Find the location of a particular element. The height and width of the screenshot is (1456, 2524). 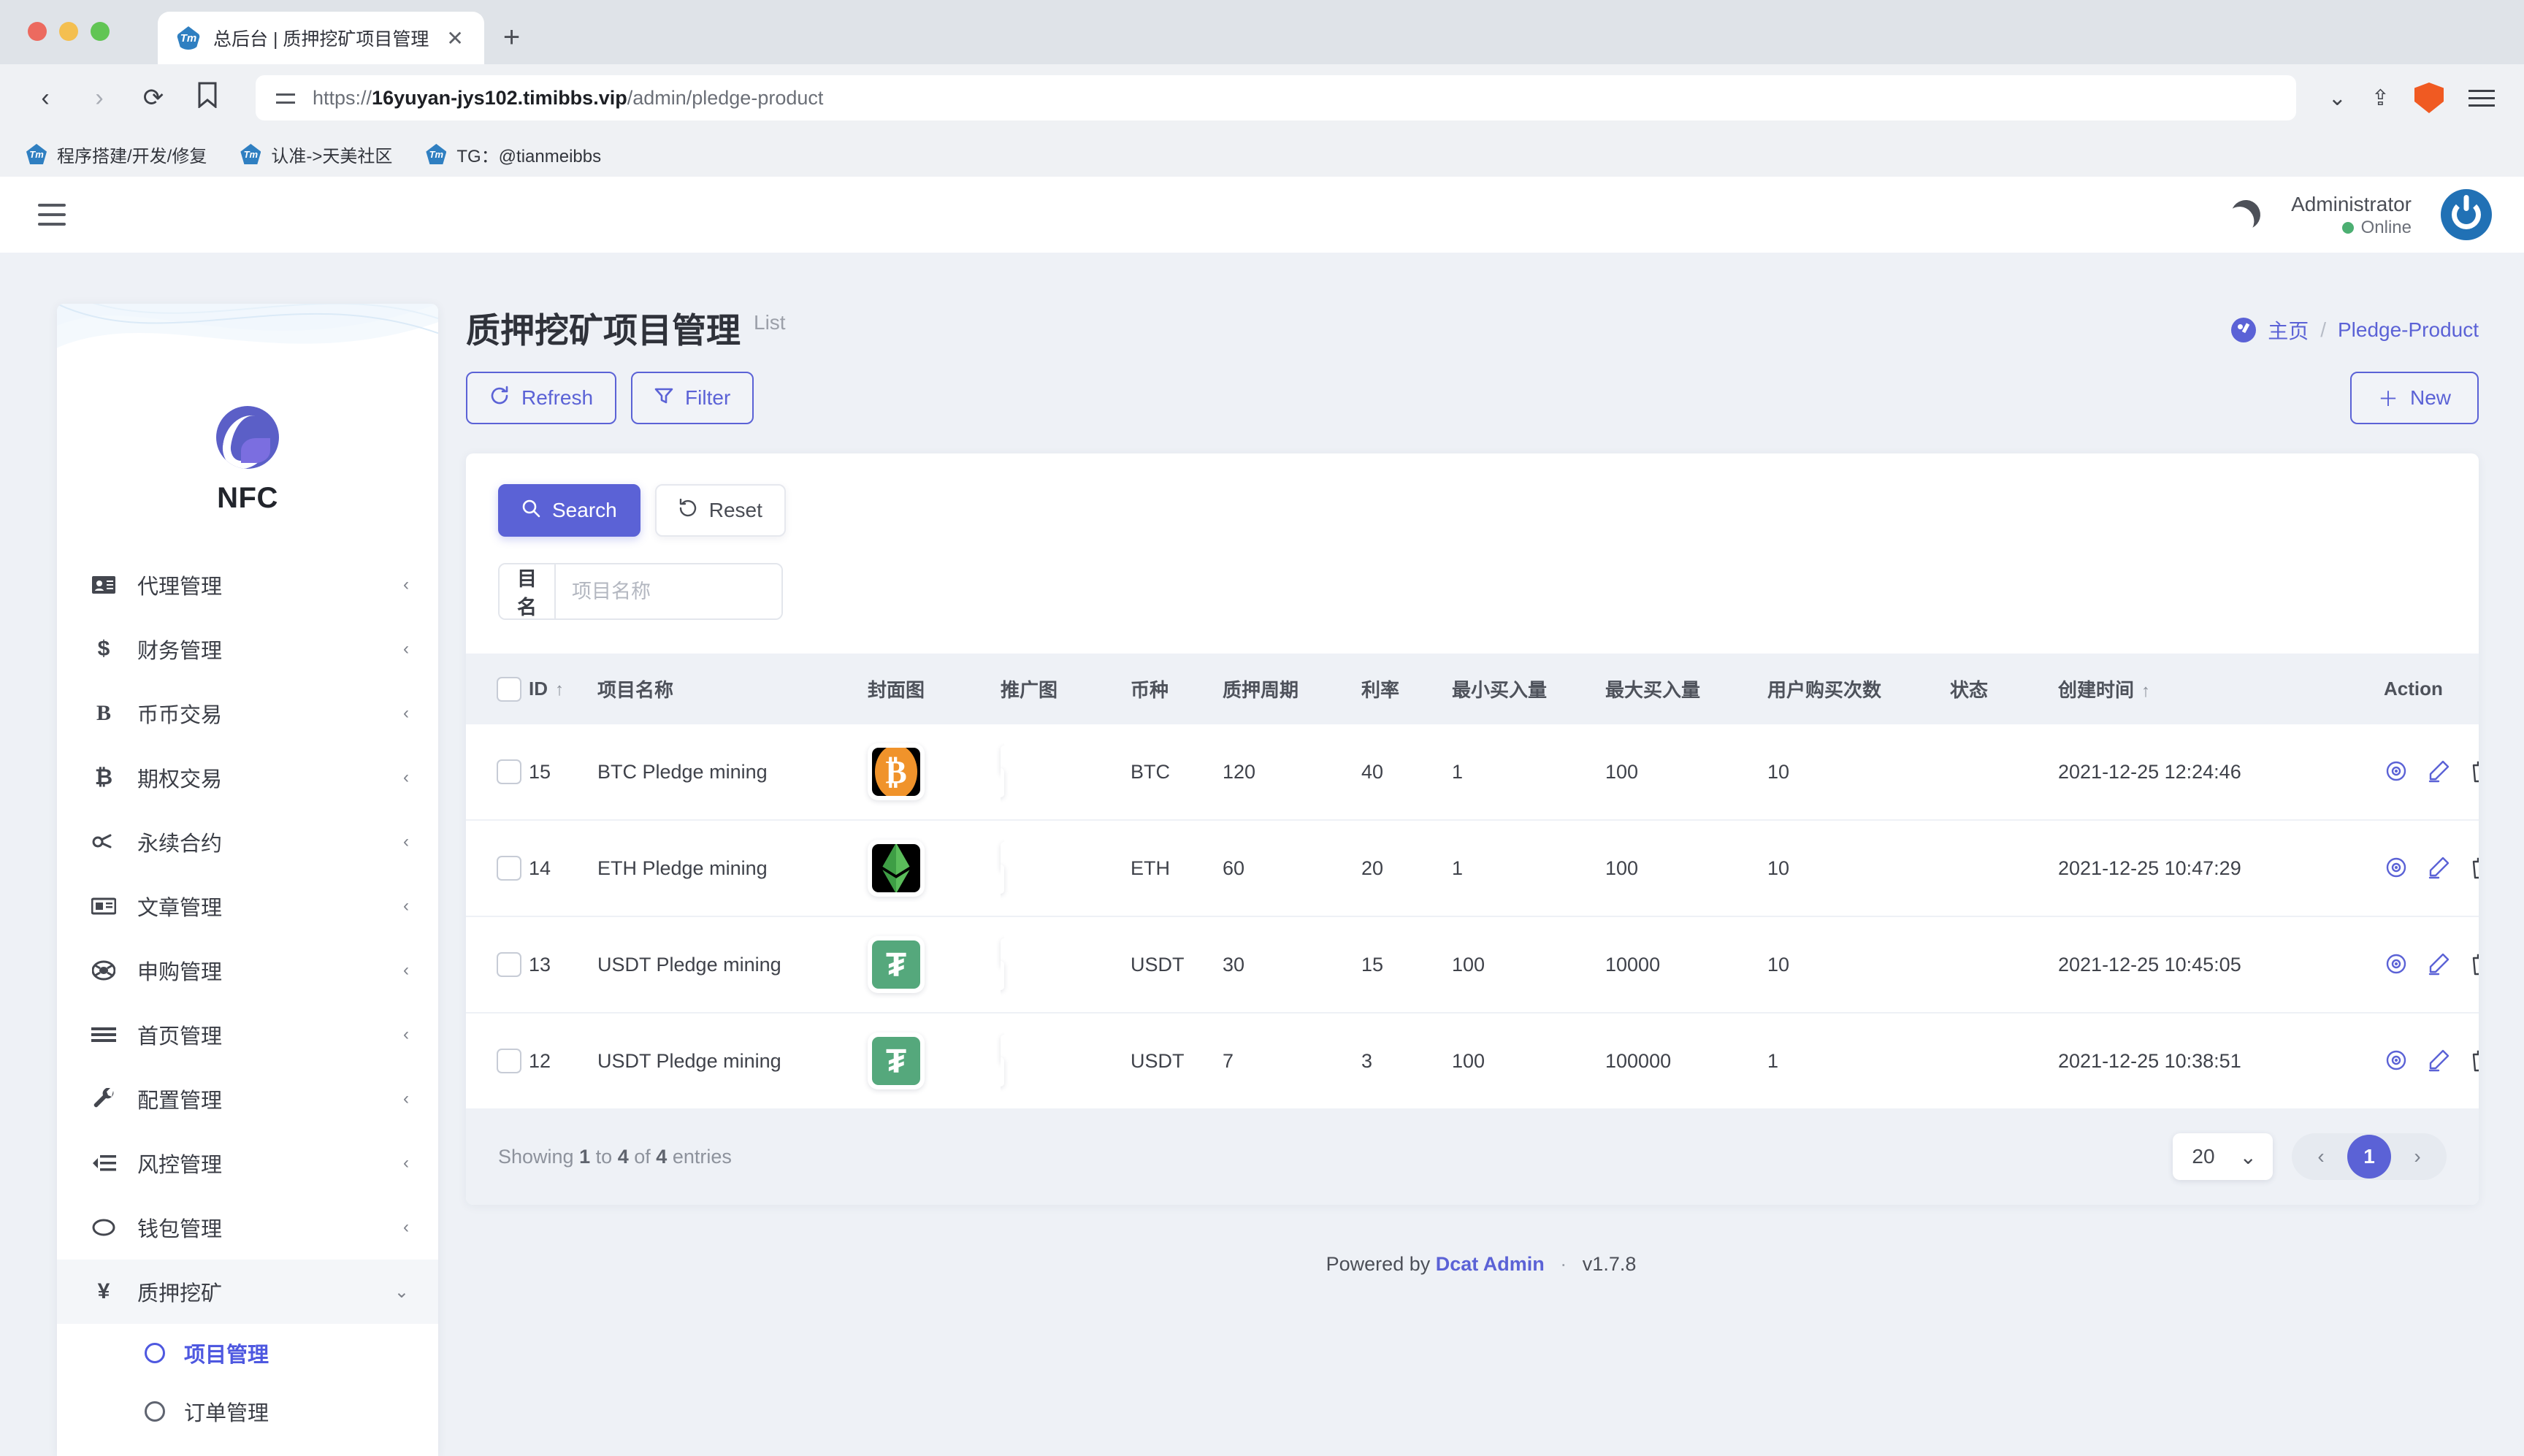

search-button: Search is located at coordinates (569, 510).